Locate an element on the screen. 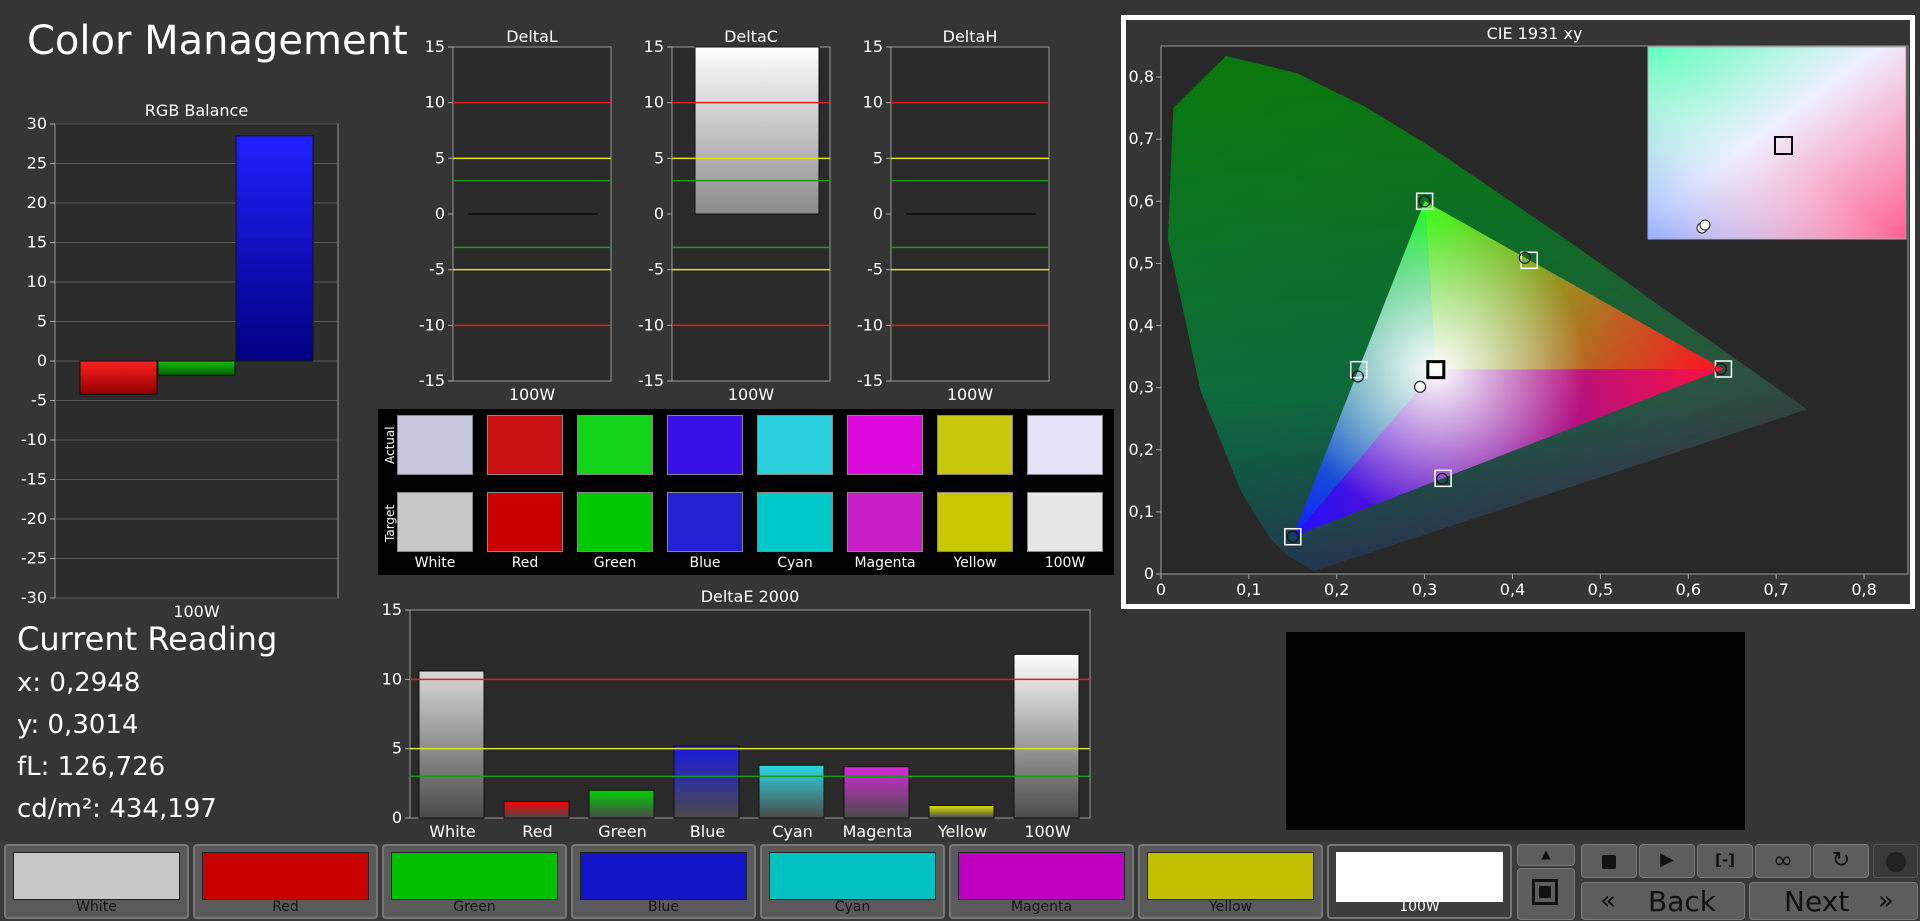  deltae-y-tick-label: 0 is located at coordinates (397, 817).